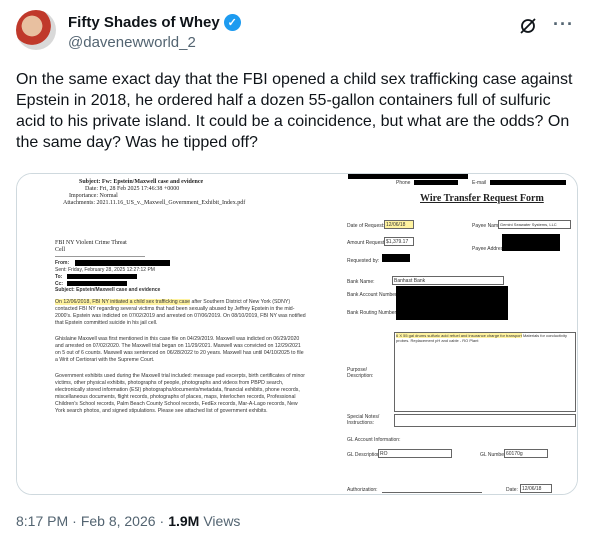 Image resolution: width=594 pixels, height=540 pixels. I want to click on tweet-date: Feb 8, 2026, so click(118, 521).